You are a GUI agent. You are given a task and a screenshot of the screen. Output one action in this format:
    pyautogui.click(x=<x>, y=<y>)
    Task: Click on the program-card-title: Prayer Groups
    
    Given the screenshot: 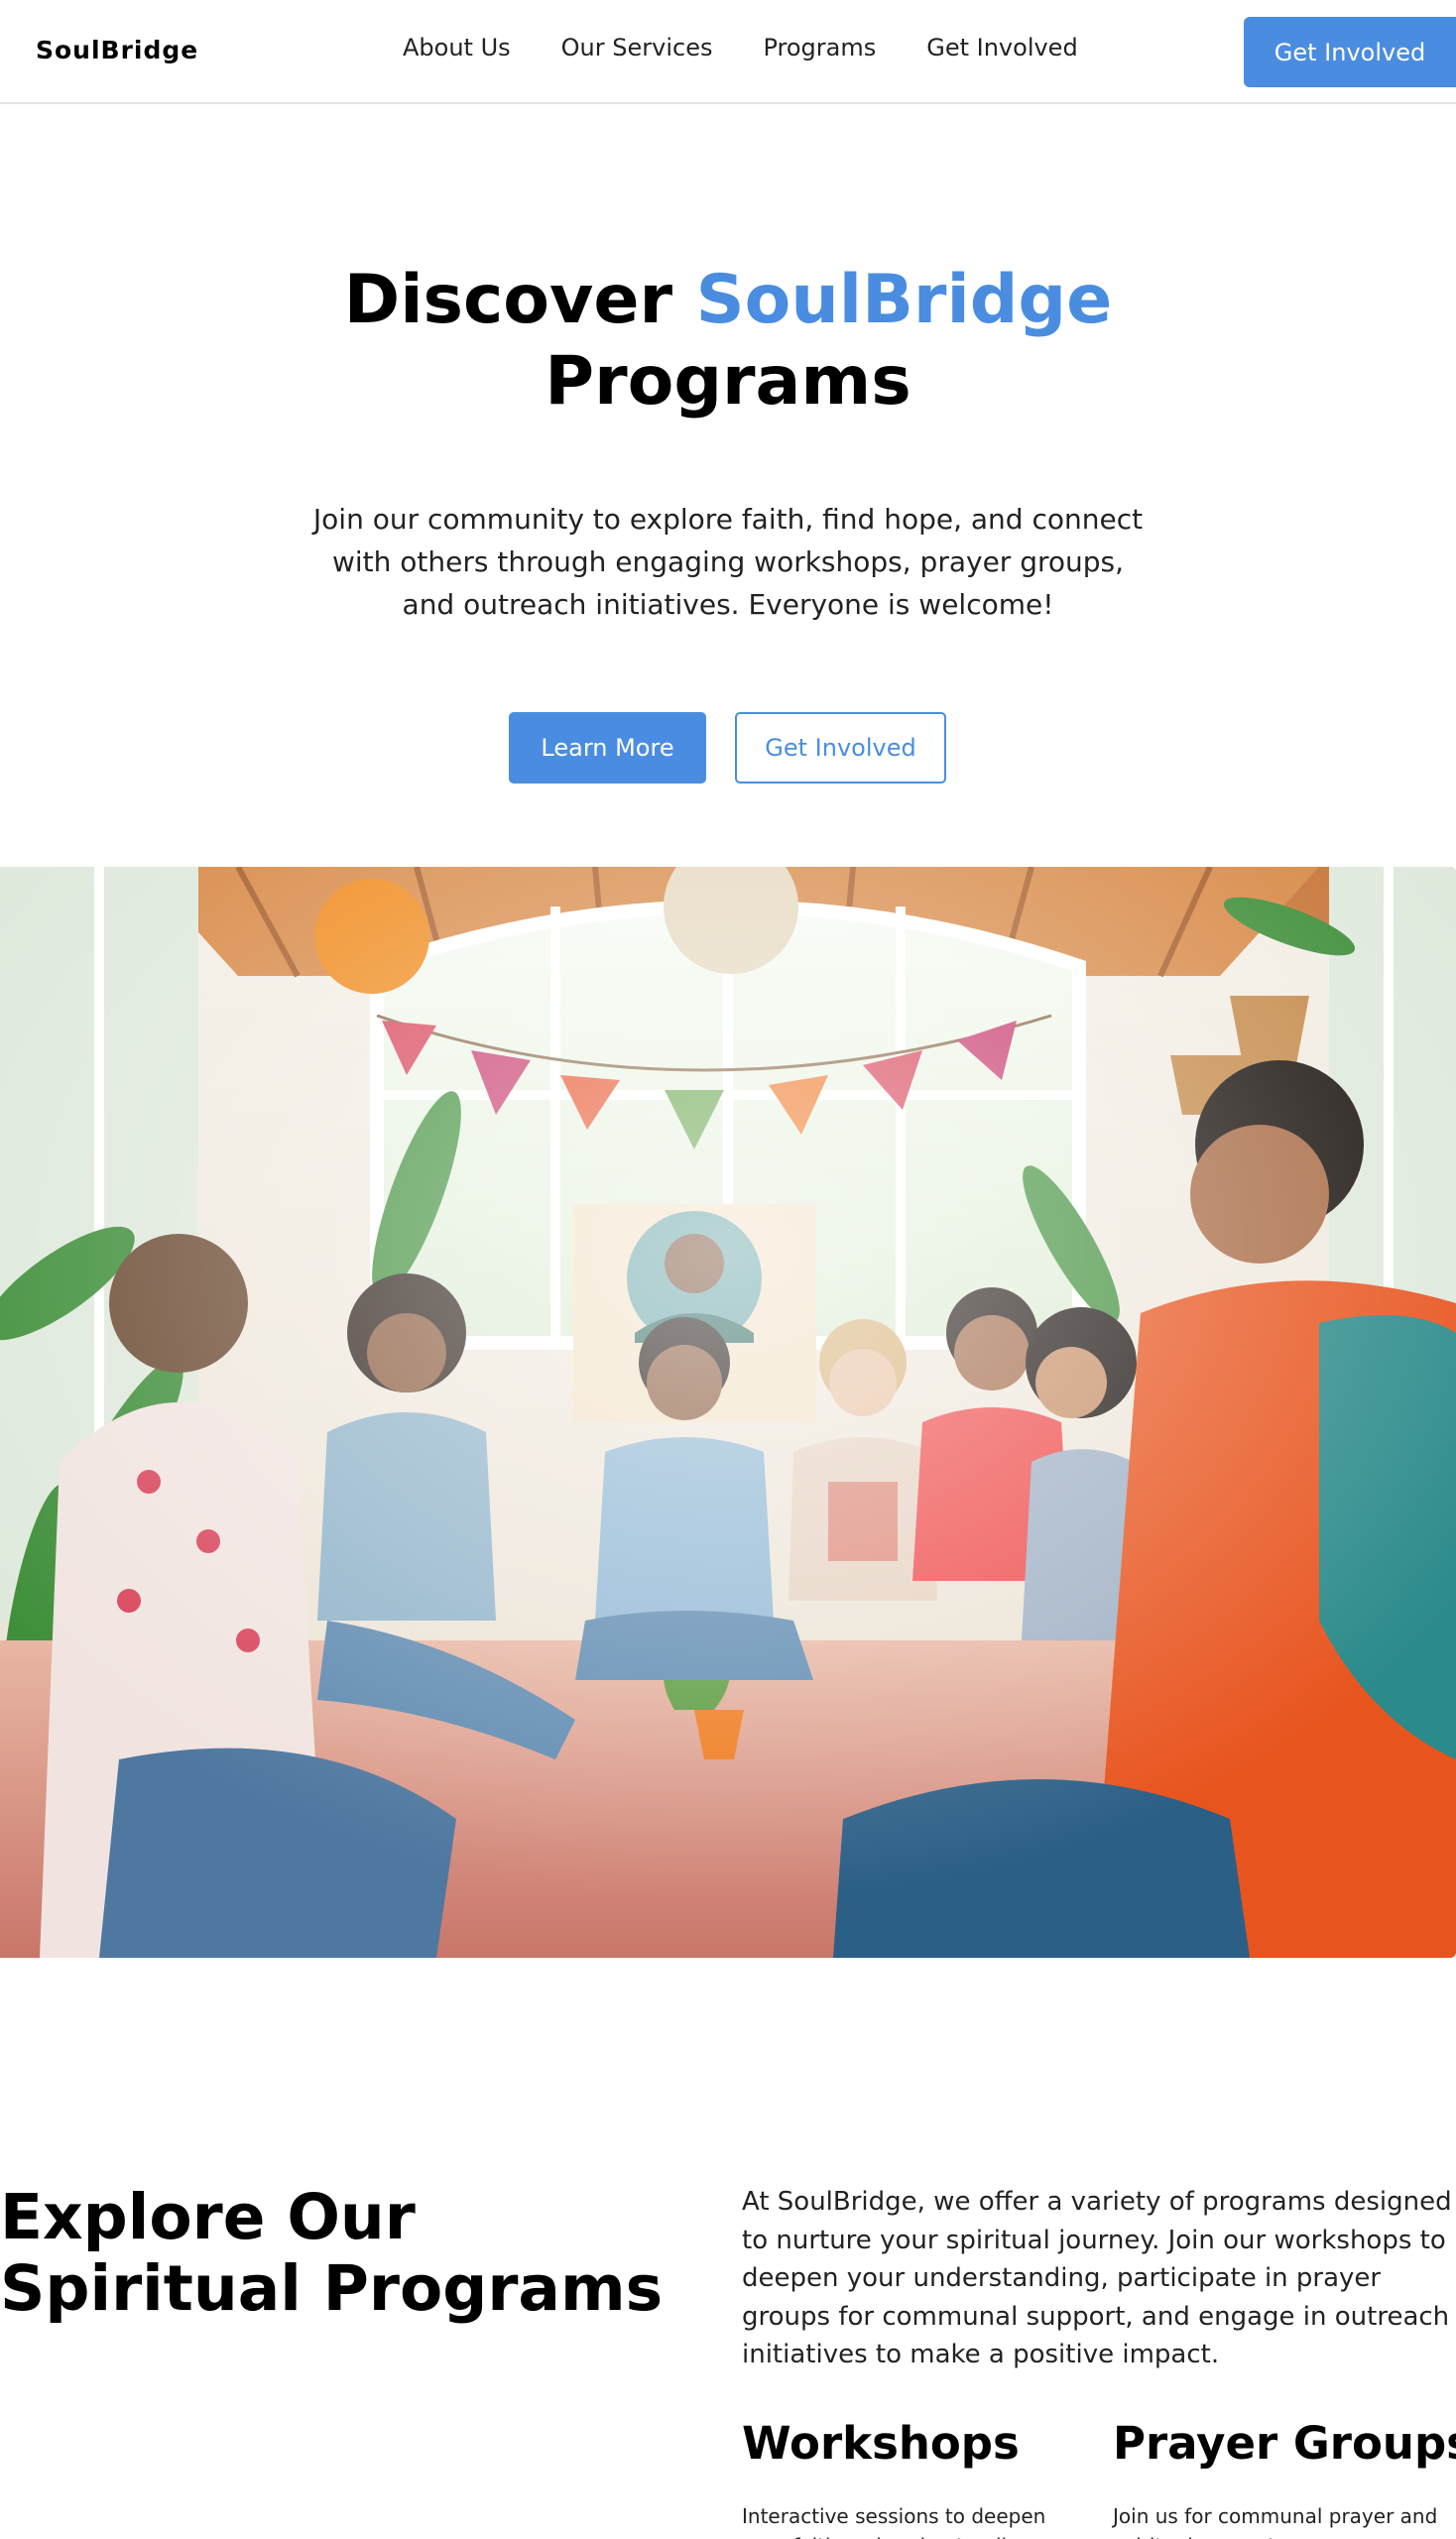 What is the action you would take?
    pyautogui.click(x=1284, y=2443)
    